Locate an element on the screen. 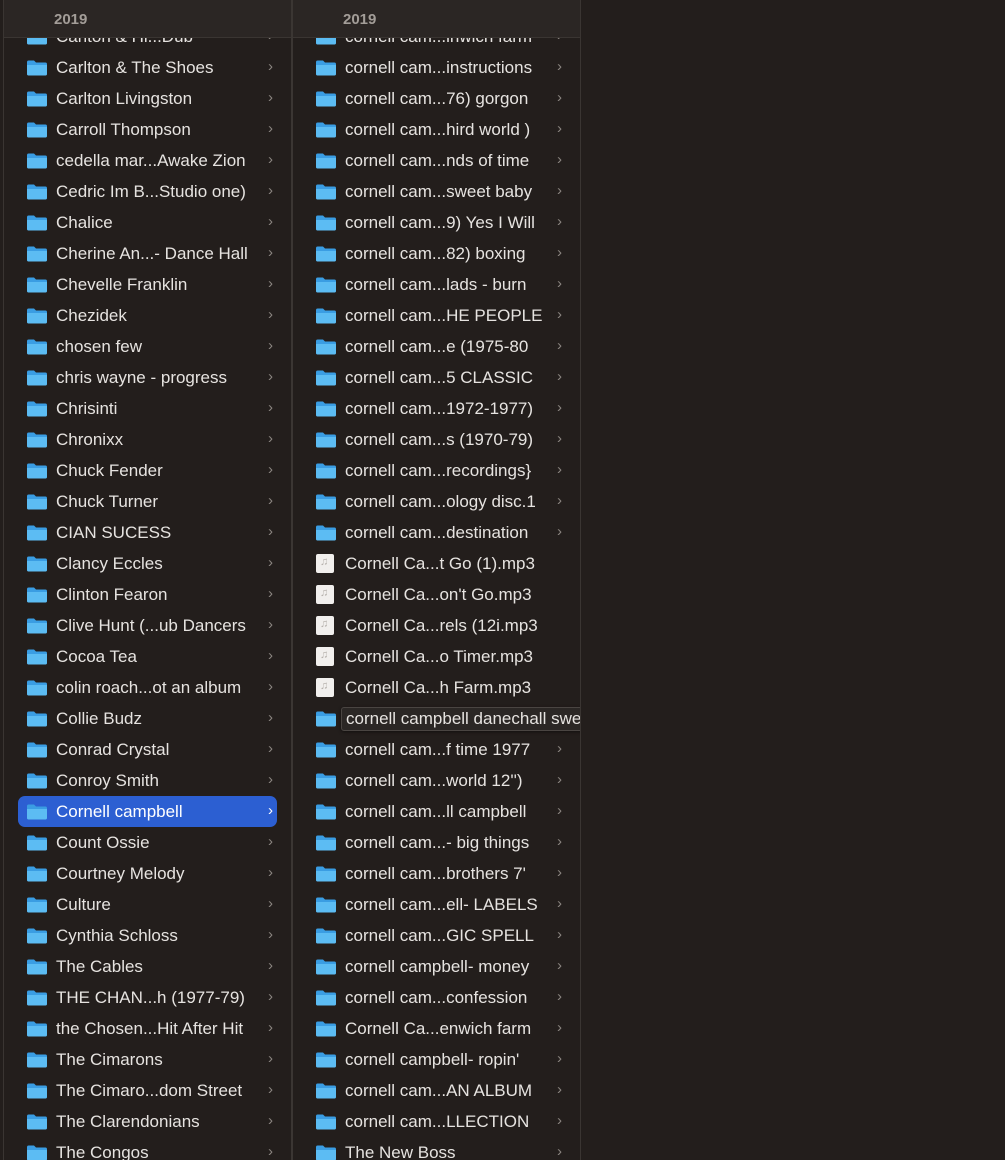  folder-row: THE CHAN...h (1977-79) › is located at coordinates (147, 997).